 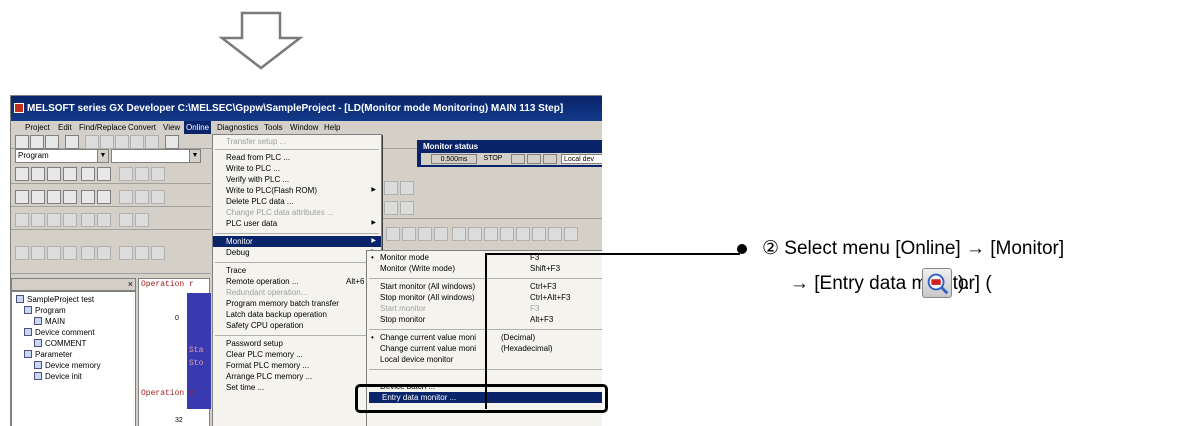 I want to click on coil-icon, so click(x=88, y=174).